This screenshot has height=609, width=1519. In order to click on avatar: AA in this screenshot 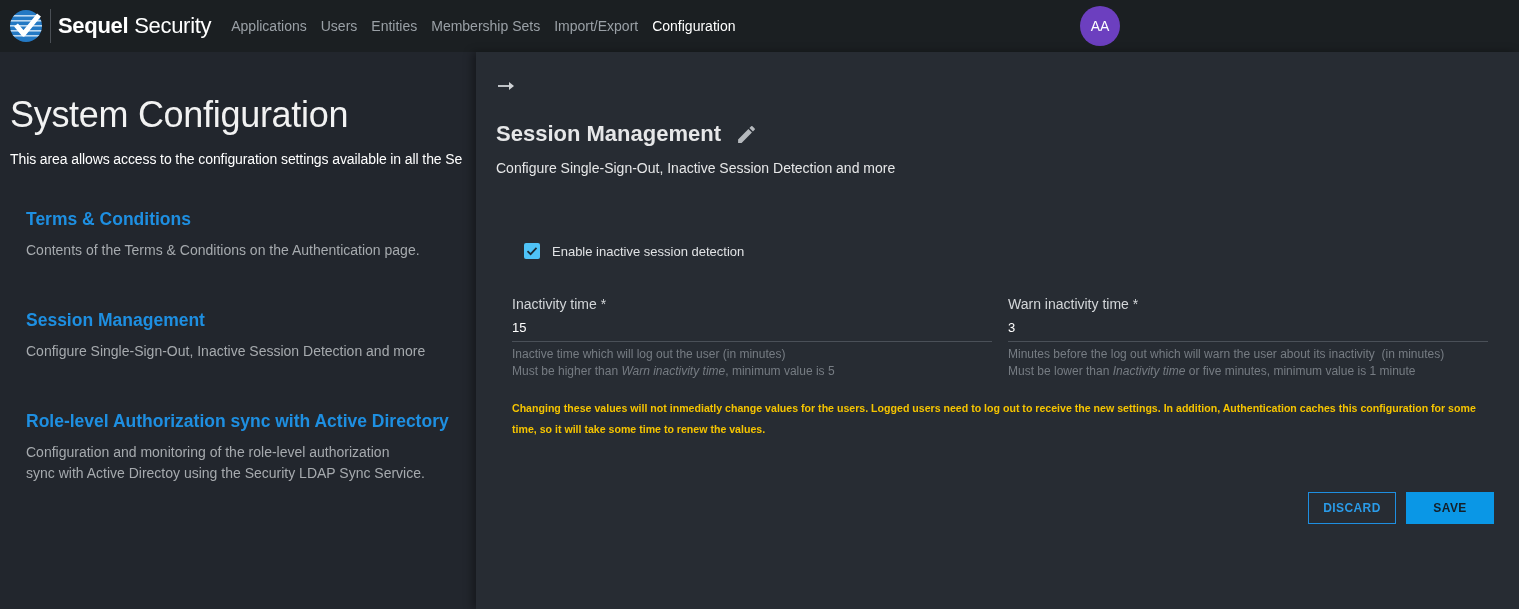, I will do `click(1100, 26)`.